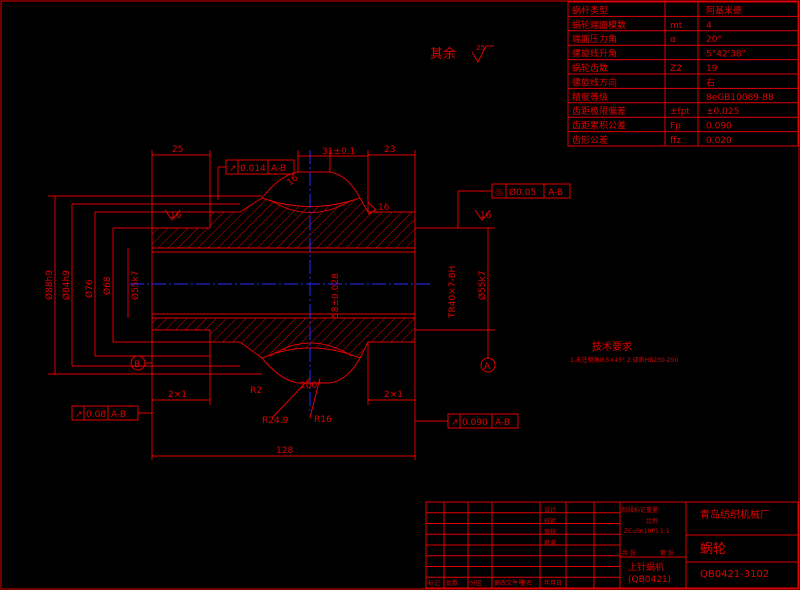 This screenshot has width=800, height=590. What do you see at coordinates (713, 549) in the screenshot?
I see `part-name: 蜗轮` at bounding box center [713, 549].